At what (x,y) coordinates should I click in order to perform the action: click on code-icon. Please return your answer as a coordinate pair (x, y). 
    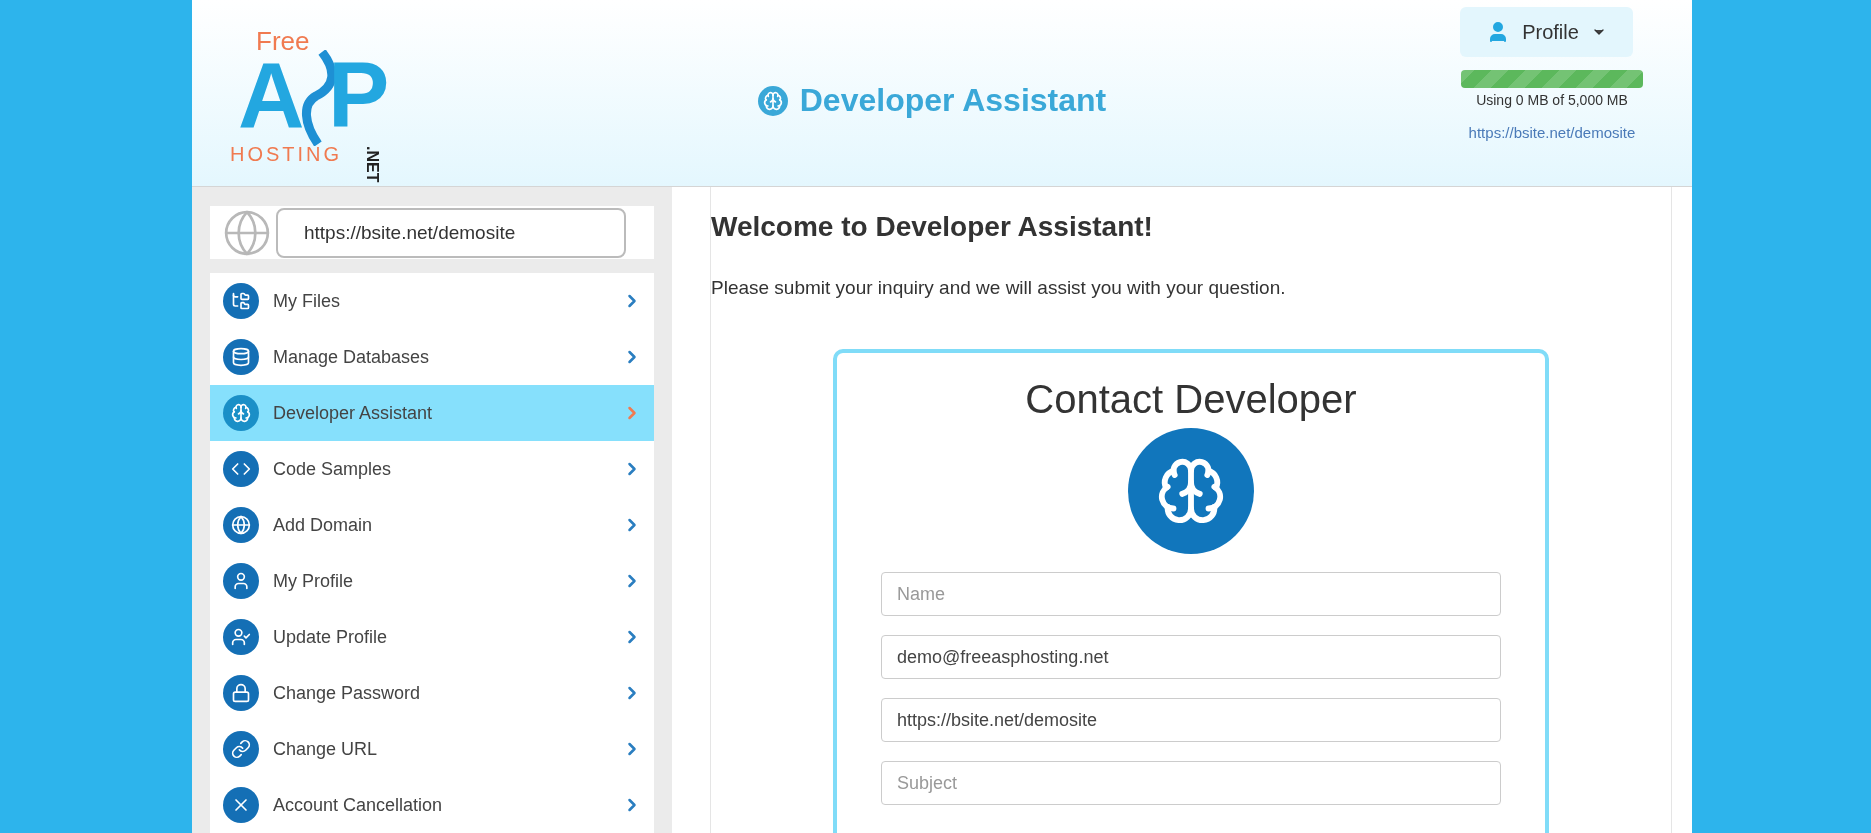
    Looking at the image, I should click on (241, 469).